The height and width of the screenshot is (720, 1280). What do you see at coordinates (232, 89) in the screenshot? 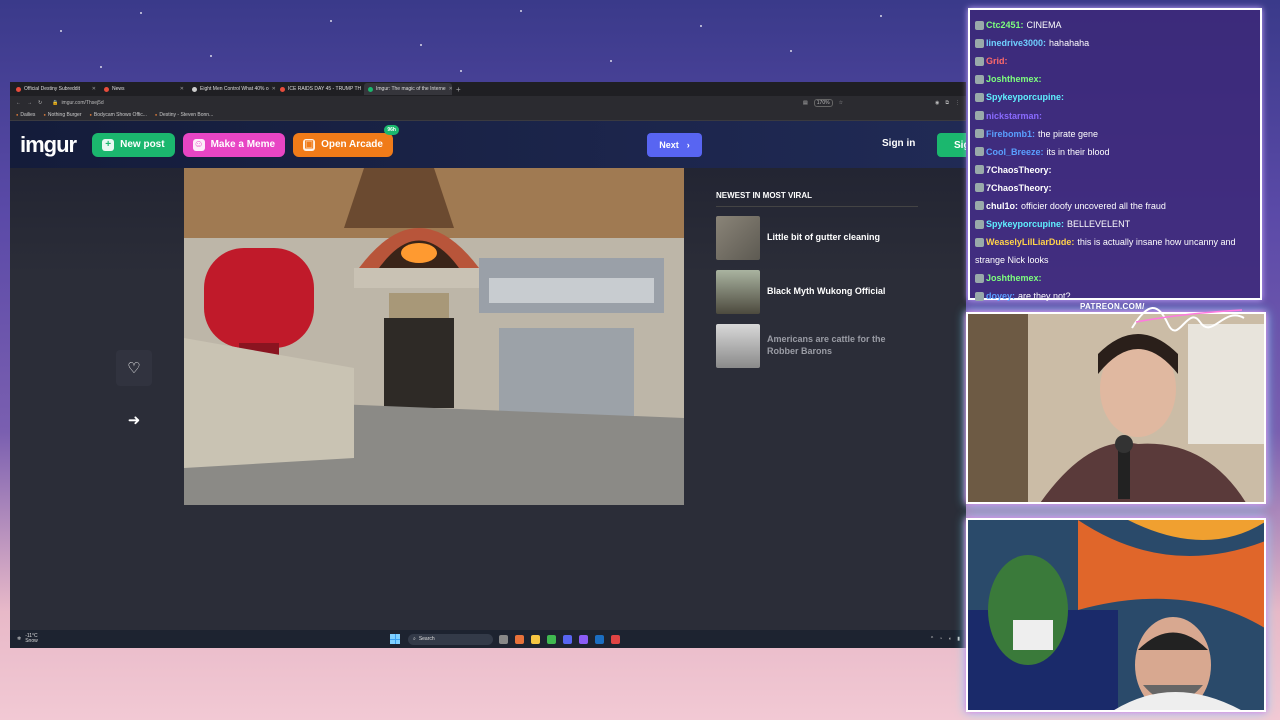
I see `browser-tab: Eight Men Control What 40% o ✕` at bounding box center [232, 89].